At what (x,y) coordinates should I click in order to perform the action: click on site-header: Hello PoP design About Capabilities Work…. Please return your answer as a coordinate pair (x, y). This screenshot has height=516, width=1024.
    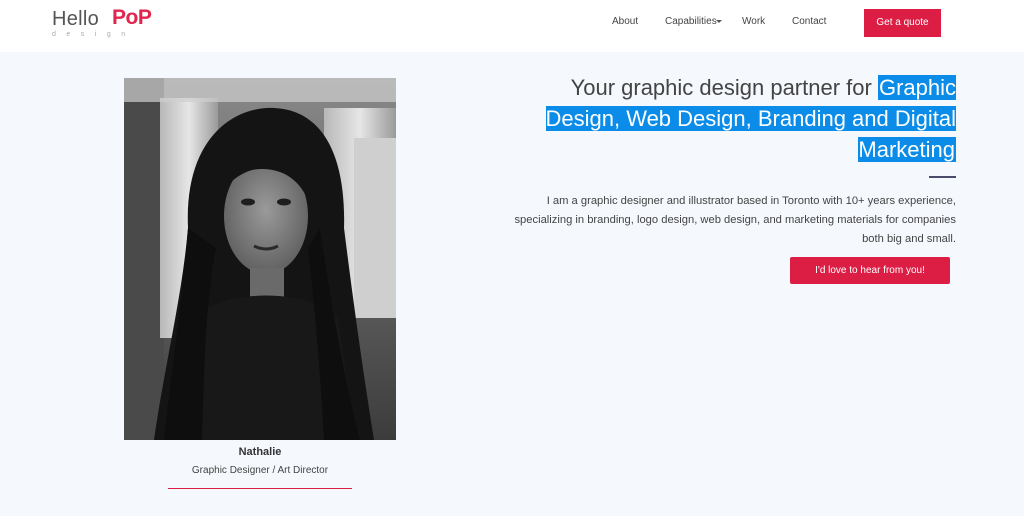
    Looking at the image, I should click on (512, 26).